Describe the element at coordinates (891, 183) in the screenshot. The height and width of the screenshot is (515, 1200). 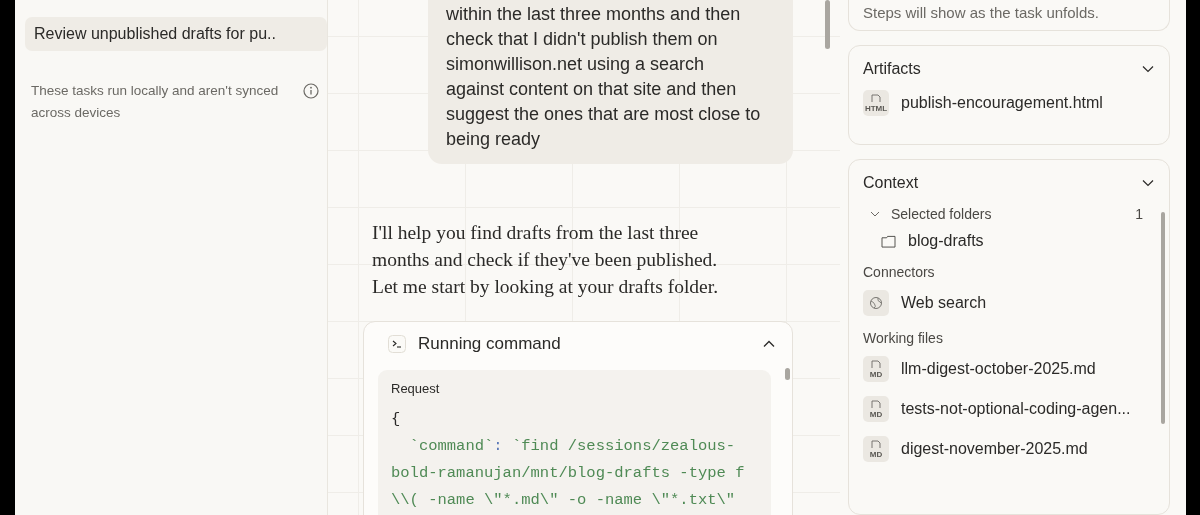
I see `context-title: Context` at that location.